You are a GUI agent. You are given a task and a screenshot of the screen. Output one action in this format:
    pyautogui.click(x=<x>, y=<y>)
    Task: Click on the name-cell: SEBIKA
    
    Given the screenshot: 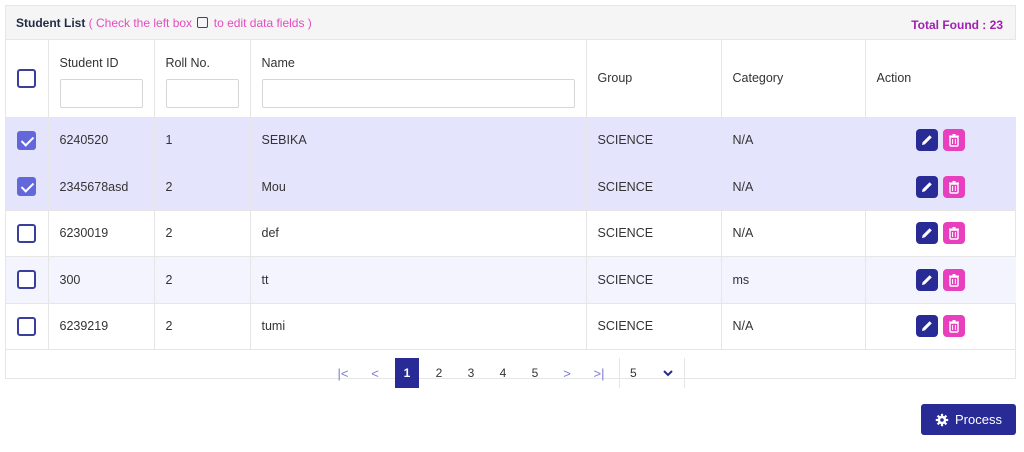 What is the action you would take?
    pyautogui.click(x=418, y=140)
    